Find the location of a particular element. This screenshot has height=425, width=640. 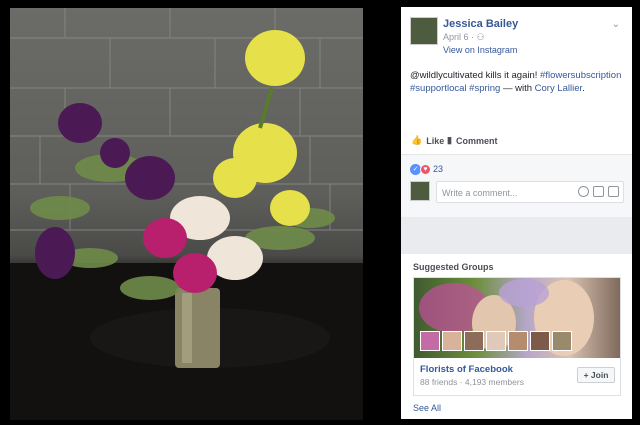

member-avatars is located at coordinates (496, 341).